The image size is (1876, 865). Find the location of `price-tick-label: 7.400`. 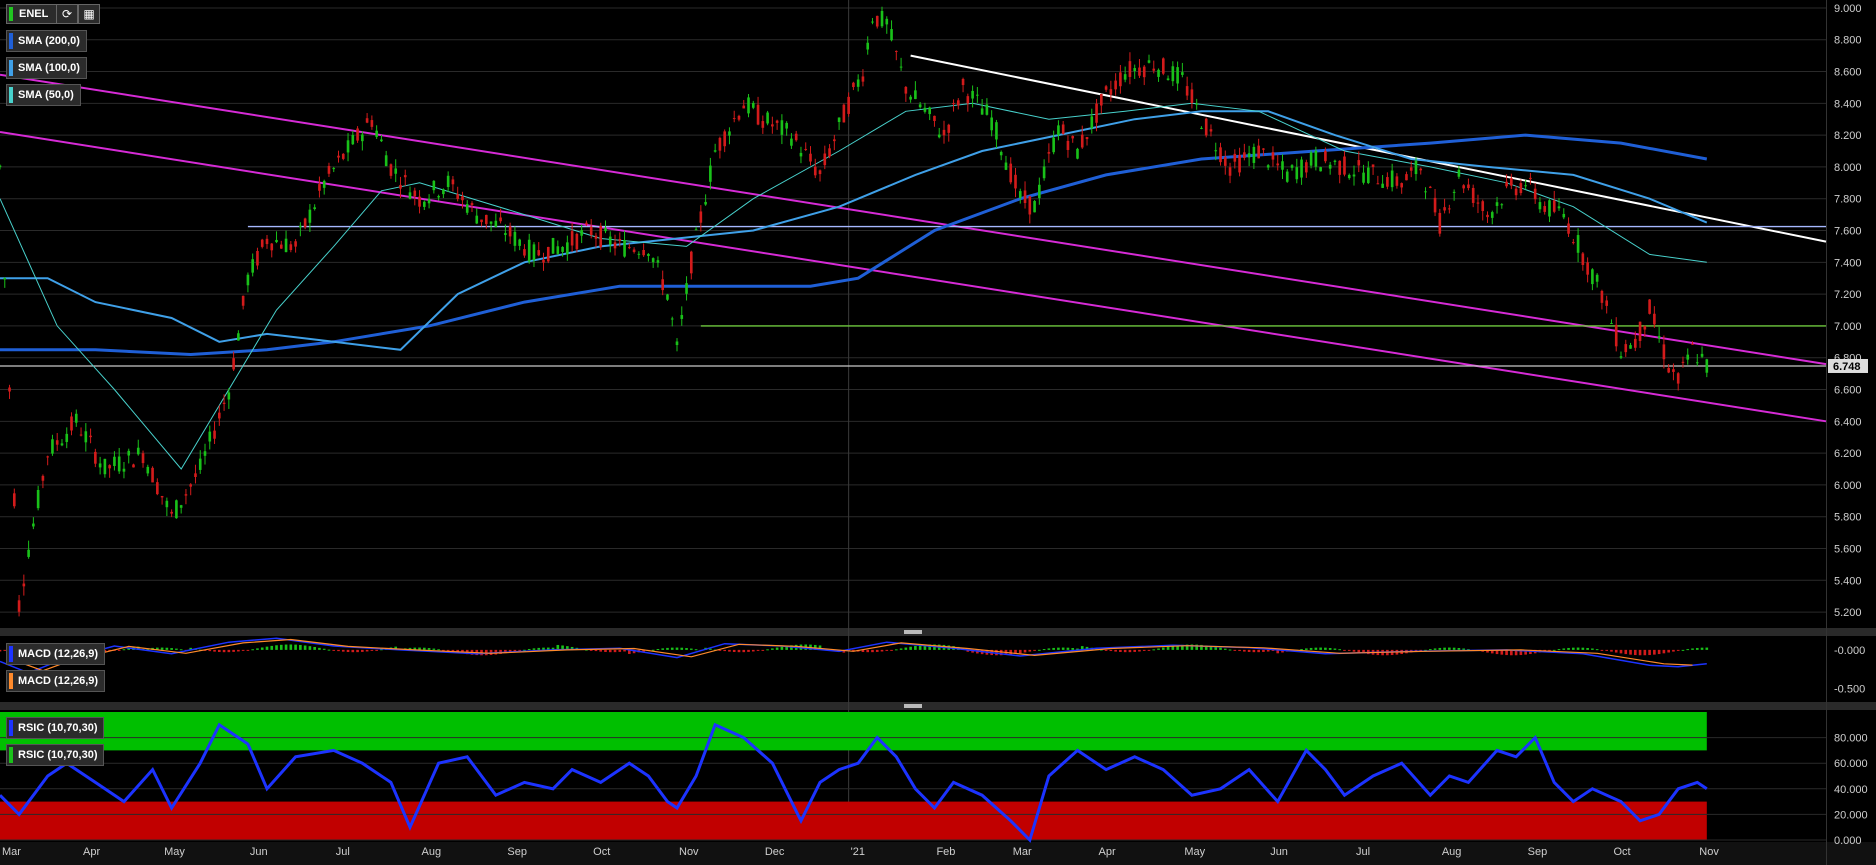

price-tick-label: 7.400 is located at coordinates (1848, 263).